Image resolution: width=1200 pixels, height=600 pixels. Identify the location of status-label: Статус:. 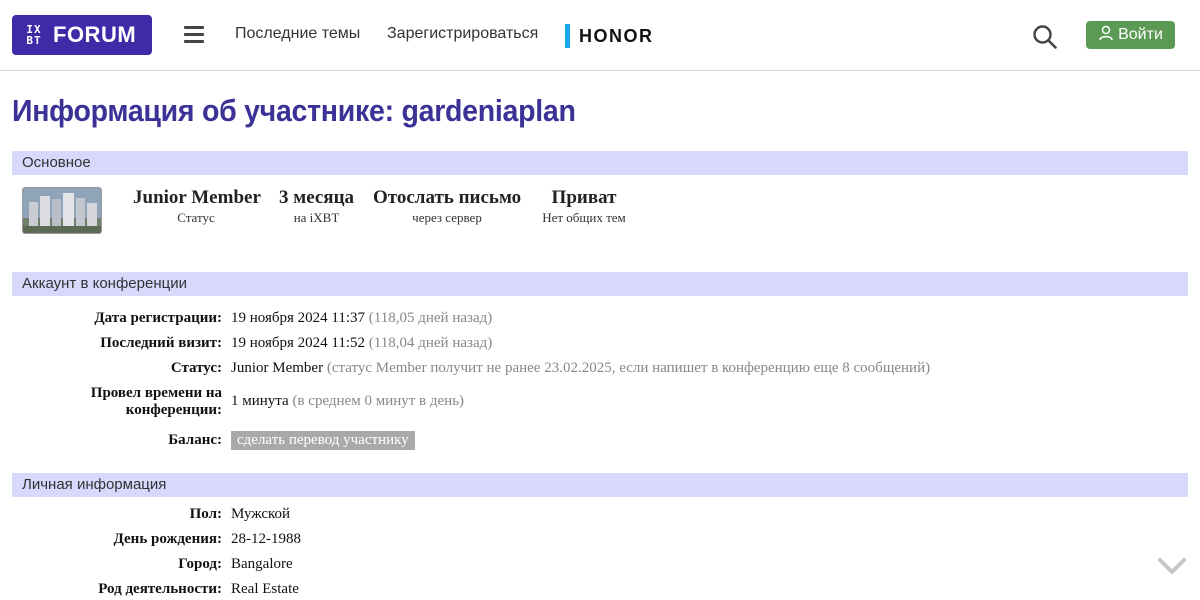
(196, 368).